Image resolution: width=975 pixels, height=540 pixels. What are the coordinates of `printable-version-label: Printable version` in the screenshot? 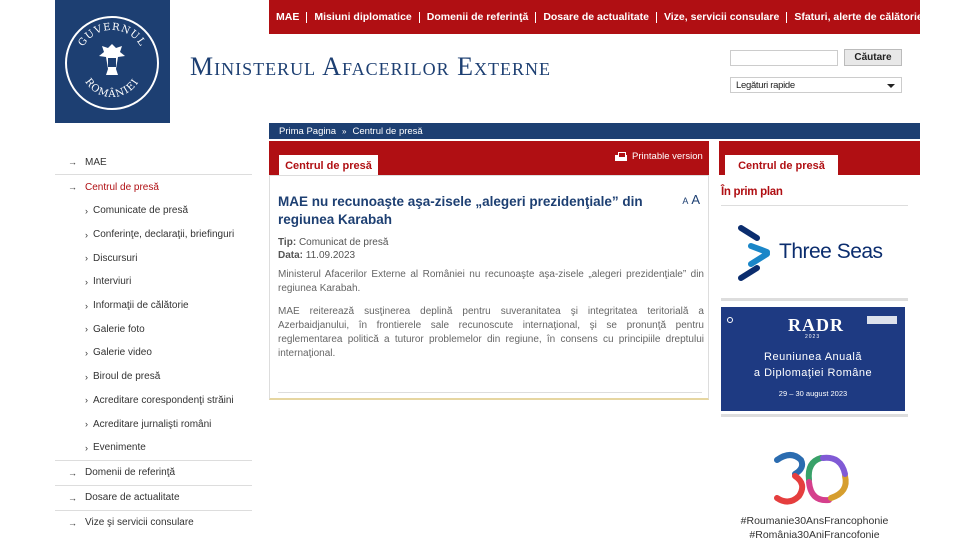 It's located at (667, 156).